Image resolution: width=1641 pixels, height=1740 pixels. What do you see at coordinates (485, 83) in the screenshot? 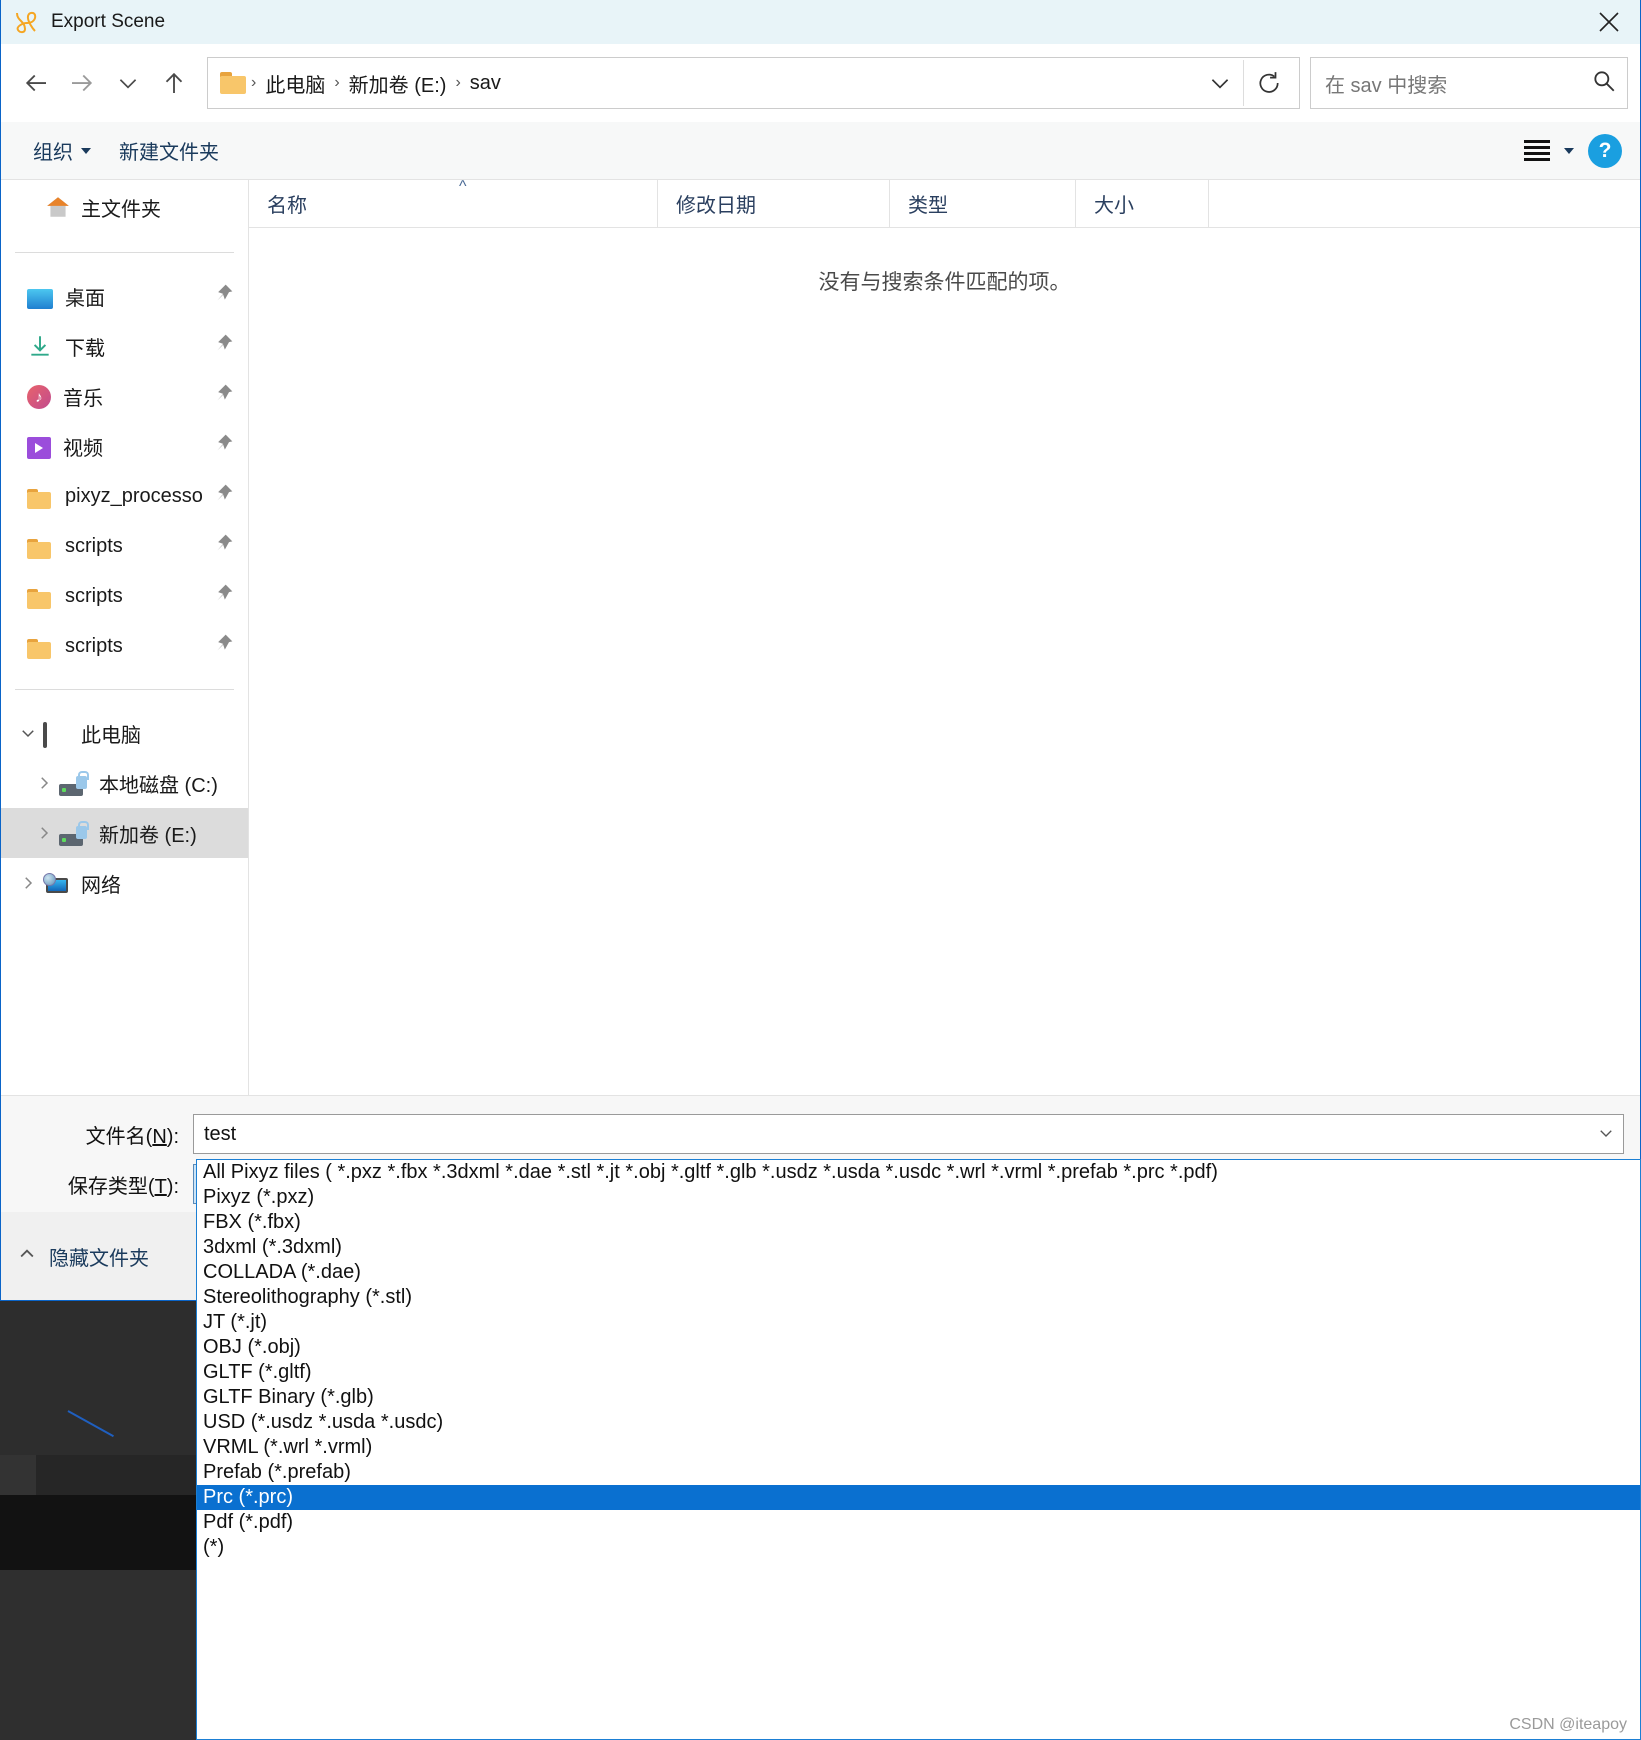
I see `breadcrumb-item-2: sav` at bounding box center [485, 83].